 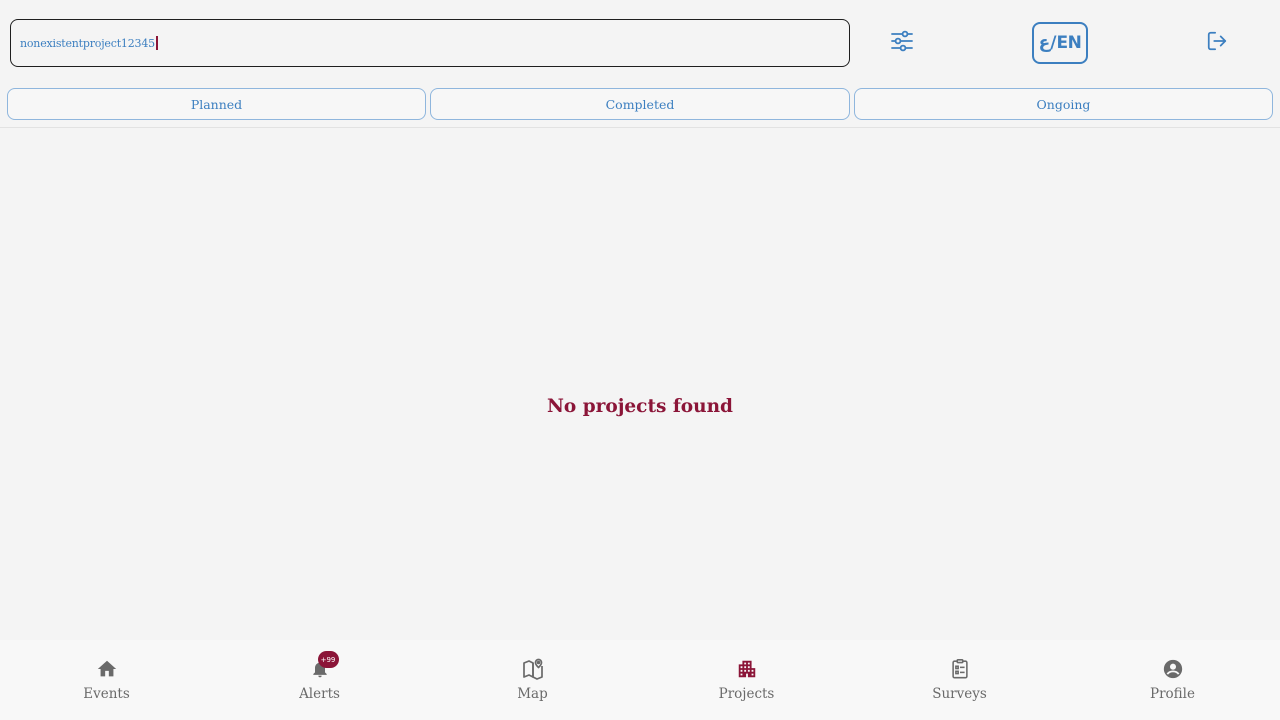 What do you see at coordinates (216, 104) in the screenshot?
I see `tab-planned: Planned` at bounding box center [216, 104].